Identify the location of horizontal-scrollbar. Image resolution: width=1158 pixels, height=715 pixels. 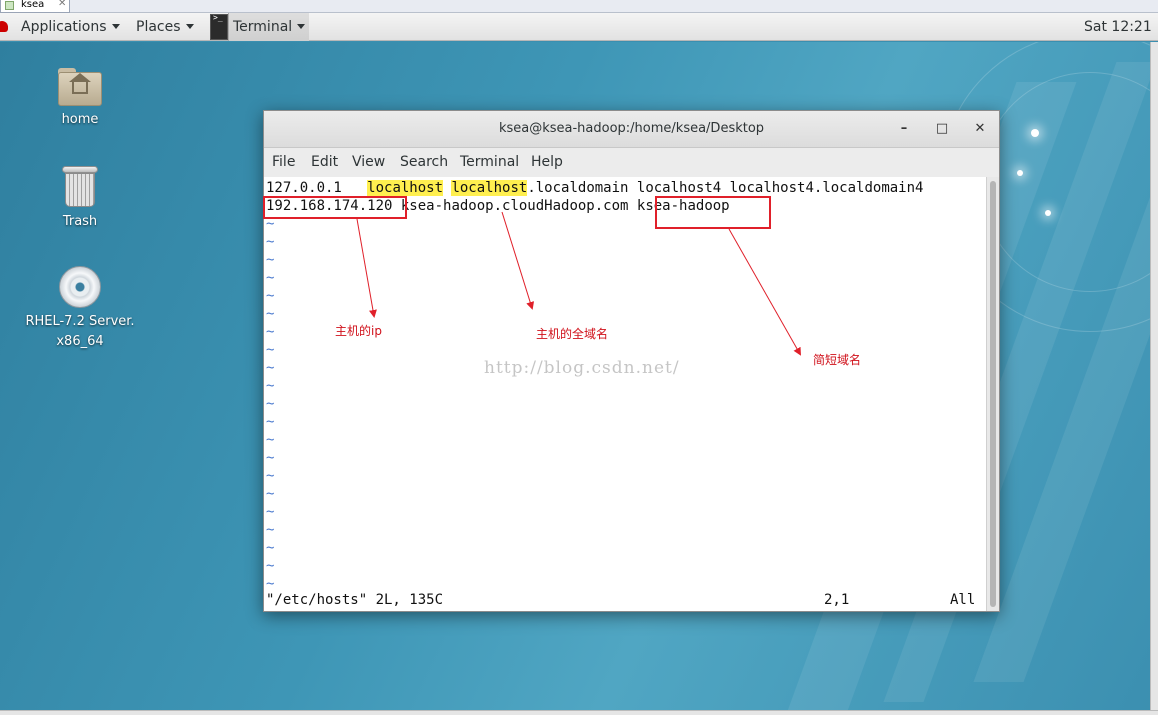
(579, 712).